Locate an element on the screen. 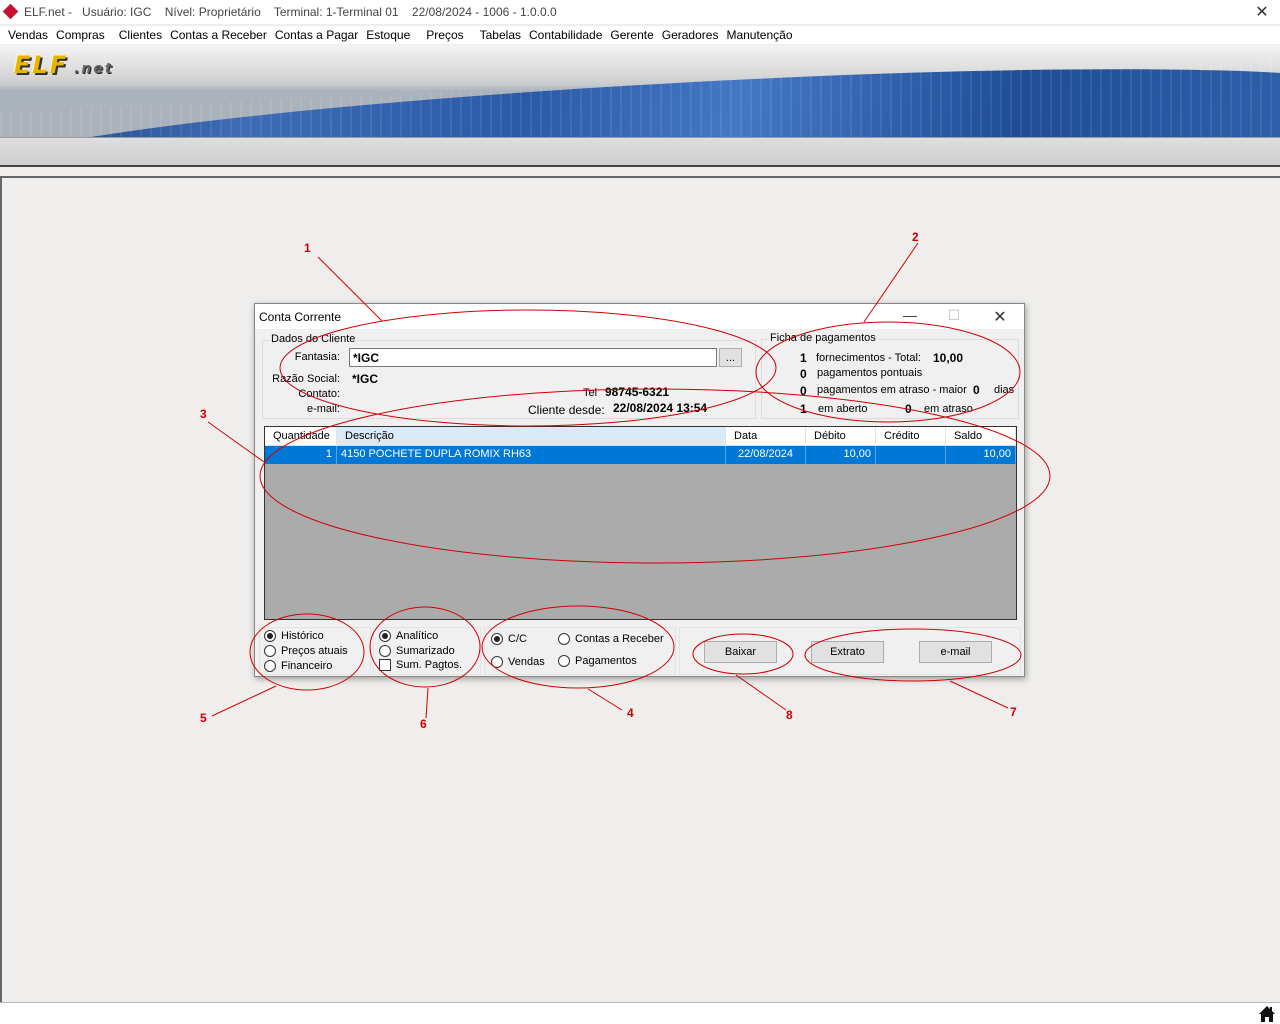 This screenshot has width=1280, height=1024. cc-radio-indicator is located at coordinates (497, 639).